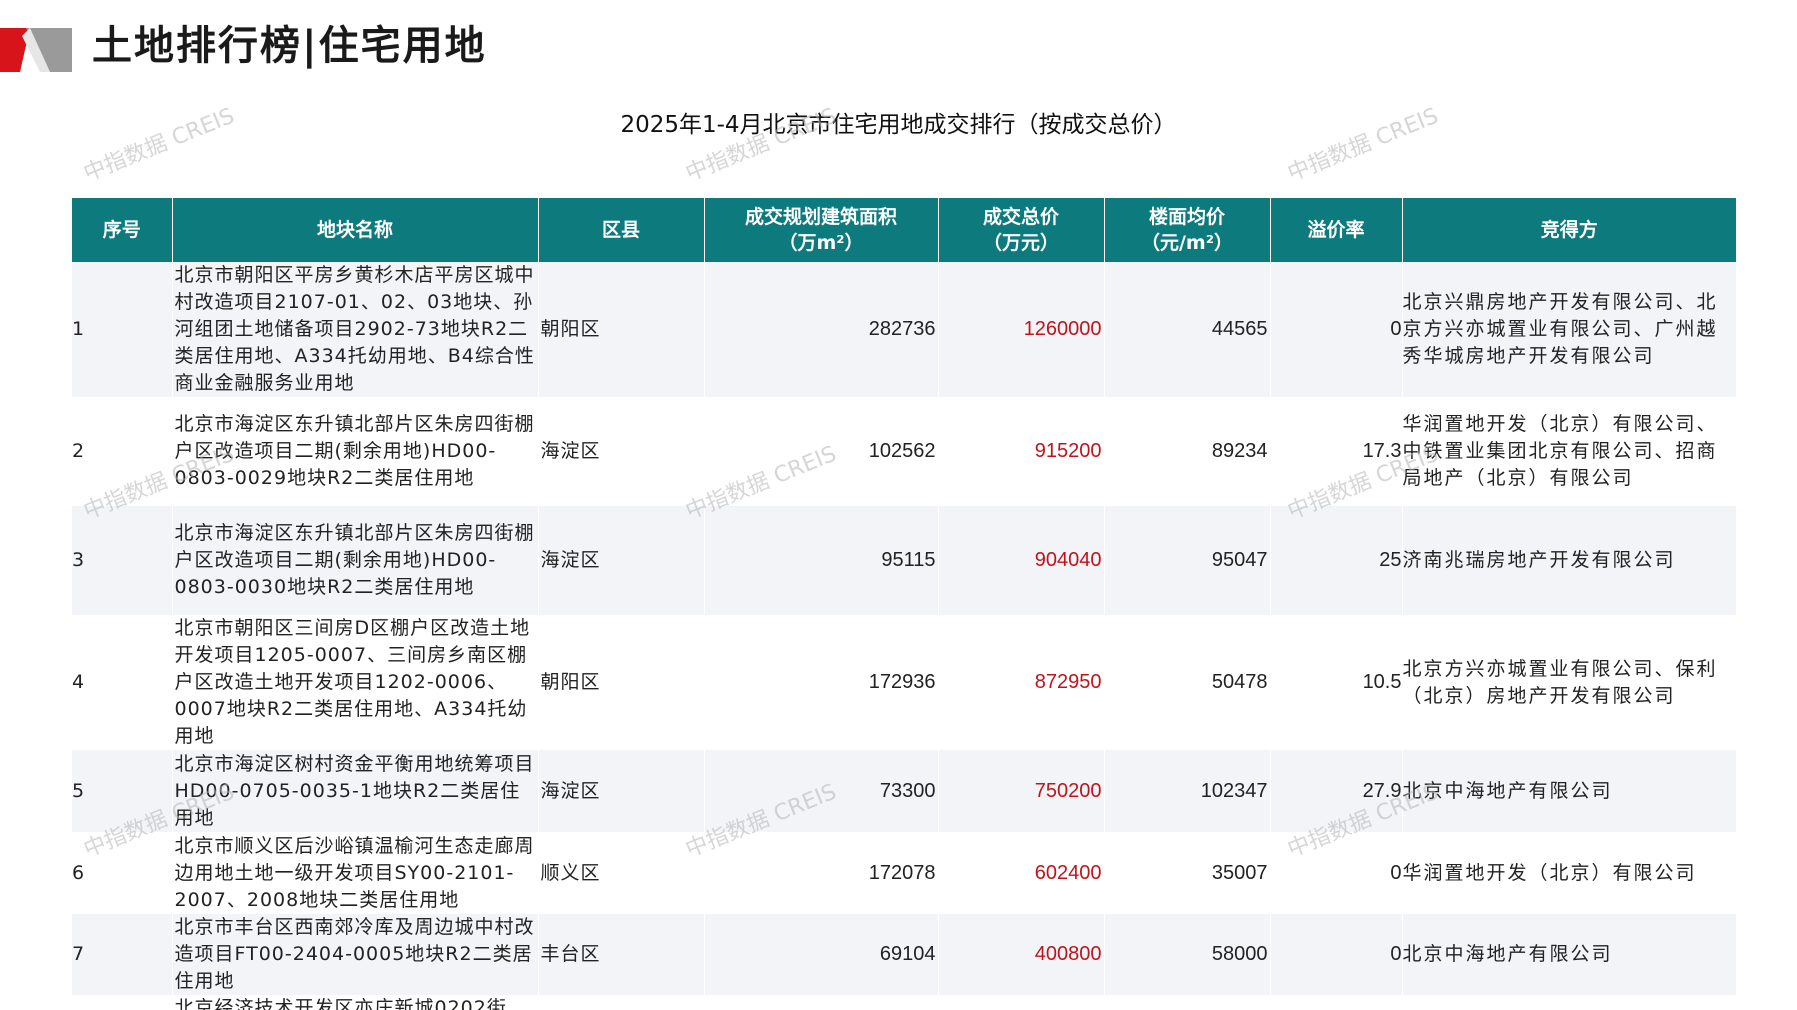  I want to click on cell-premium-rate: 10.5, so click(1336, 682).